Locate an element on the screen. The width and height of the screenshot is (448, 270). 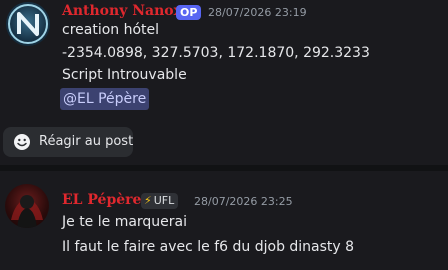
message-line: Script Introuvable is located at coordinates (124, 75).